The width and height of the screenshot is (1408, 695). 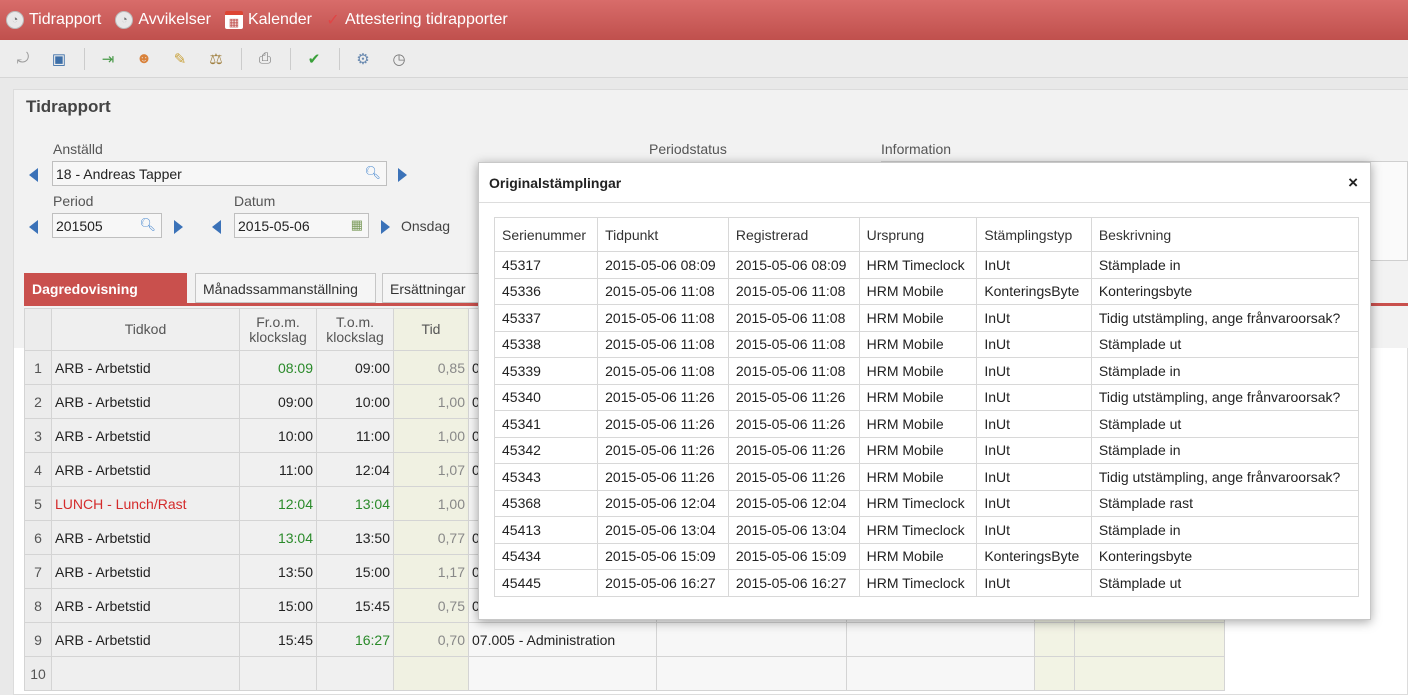 What do you see at coordinates (431, 605) in the screenshot?
I see `cell-tid: 0,75` at bounding box center [431, 605].